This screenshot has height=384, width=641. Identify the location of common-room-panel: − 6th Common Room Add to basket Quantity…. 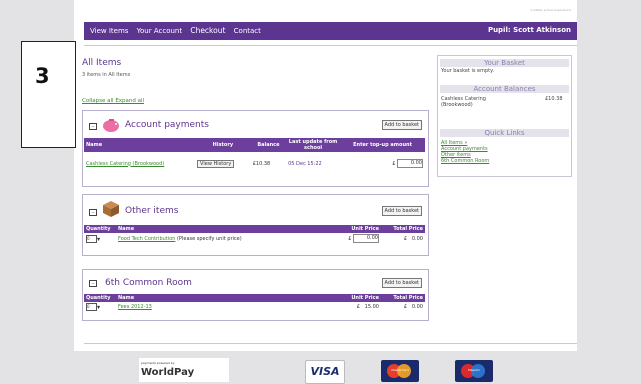
(255, 295).